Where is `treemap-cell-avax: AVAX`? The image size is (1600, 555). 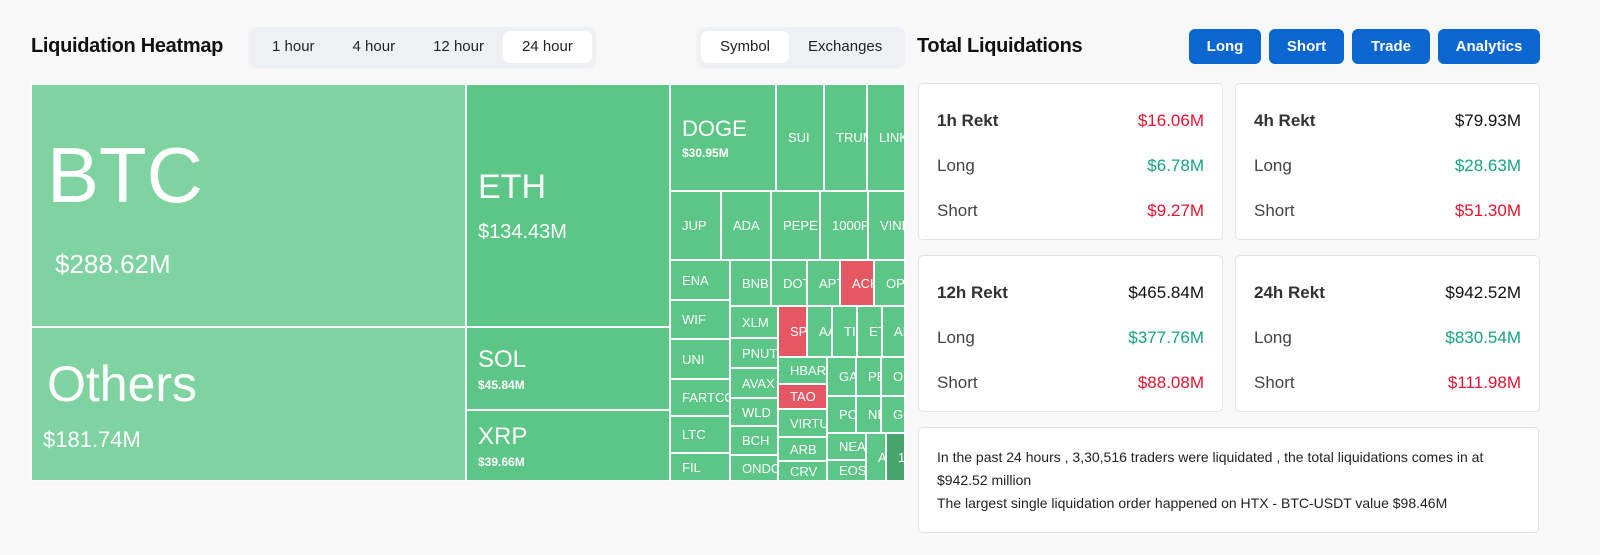
treemap-cell-avax: AVAX is located at coordinates (754, 383).